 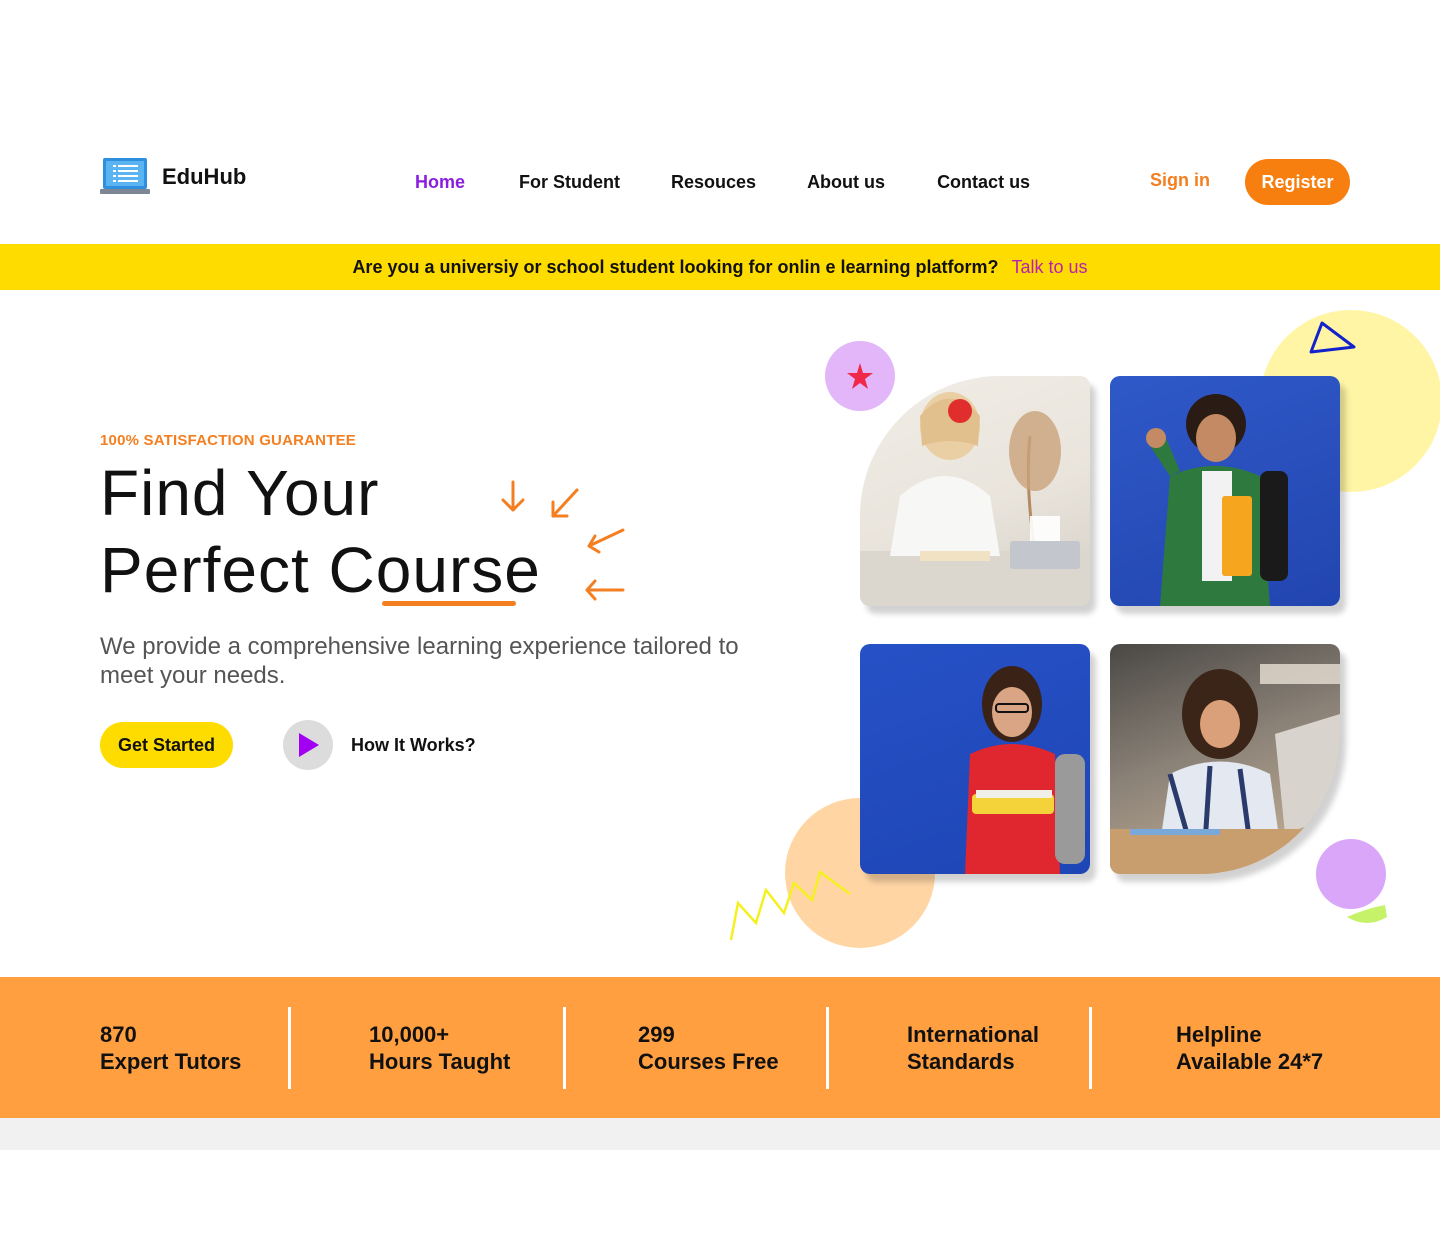 I want to click on stat-label: Available 24*7, so click(x=1250, y=1061).